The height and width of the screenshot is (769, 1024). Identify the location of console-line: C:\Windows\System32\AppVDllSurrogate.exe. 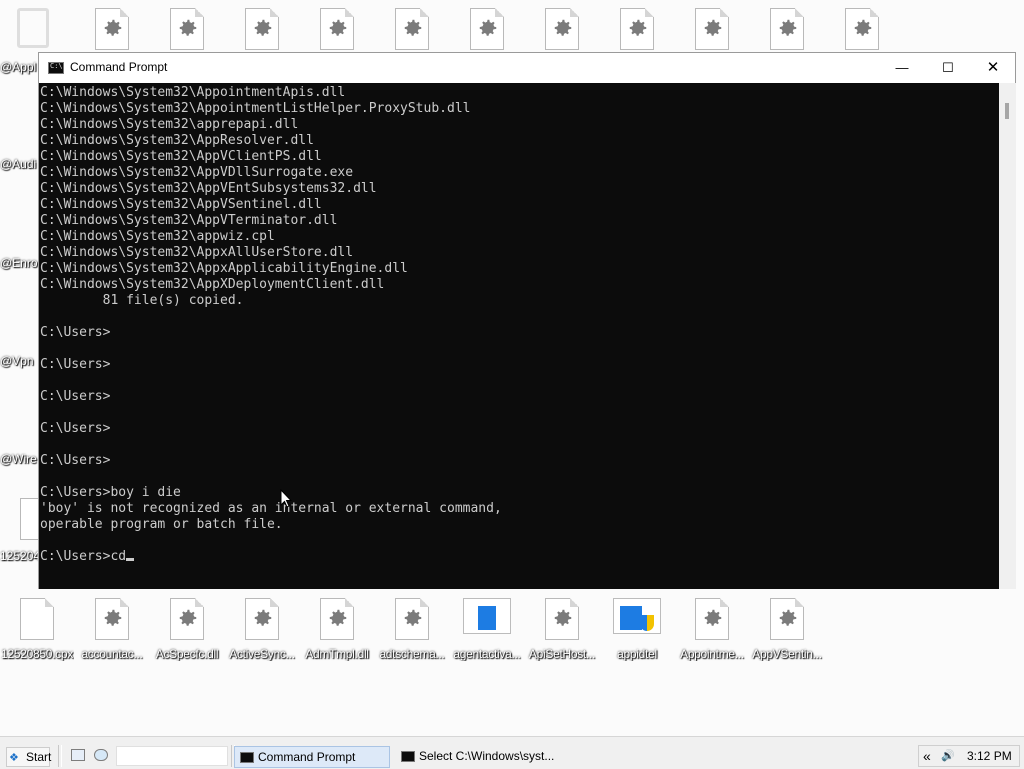
(197, 172).